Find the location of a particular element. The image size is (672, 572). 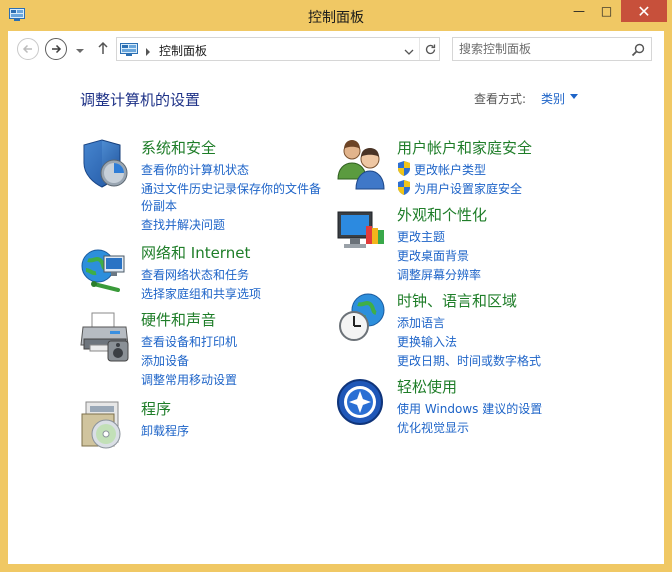

arrow-right-icon is located at coordinates (57, 49).